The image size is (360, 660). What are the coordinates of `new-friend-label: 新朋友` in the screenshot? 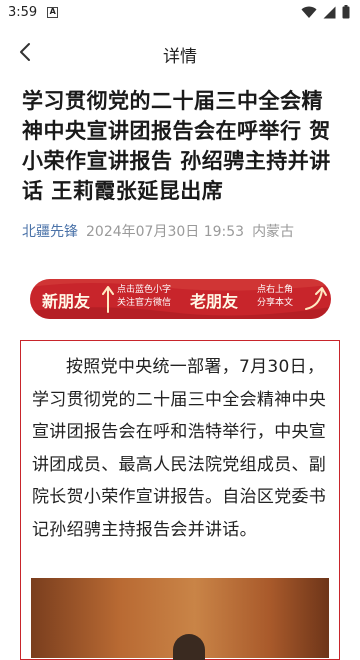 It's located at (66, 301).